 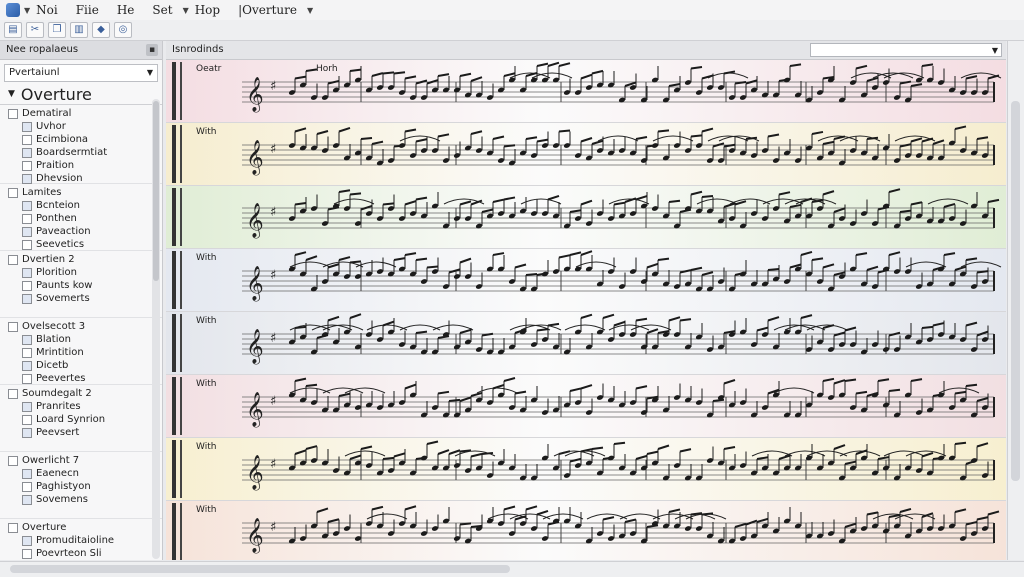 I want to click on paste-icon: ▥, so click(x=79, y=30).